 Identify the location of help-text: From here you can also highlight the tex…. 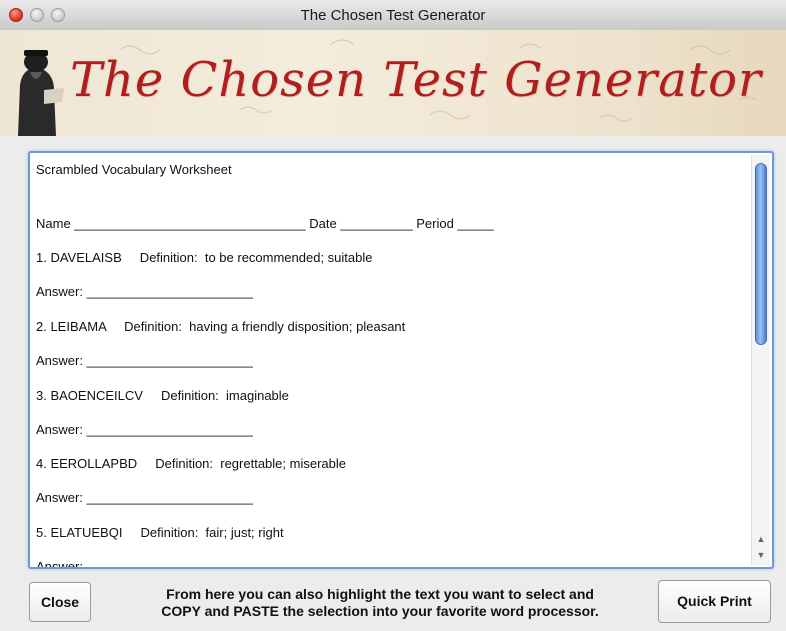
(380, 603).